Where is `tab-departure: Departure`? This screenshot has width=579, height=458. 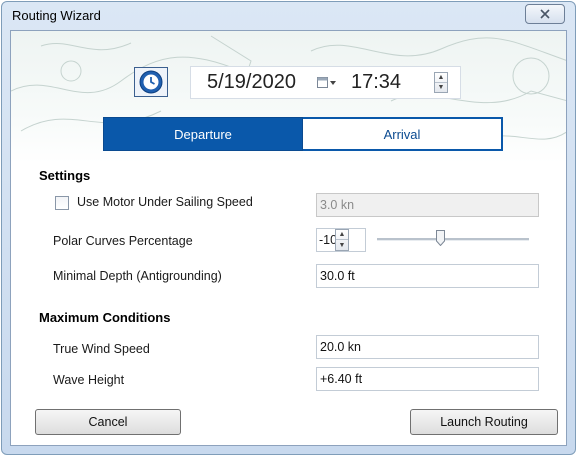 tab-departure: Departure is located at coordinates (203, 134).